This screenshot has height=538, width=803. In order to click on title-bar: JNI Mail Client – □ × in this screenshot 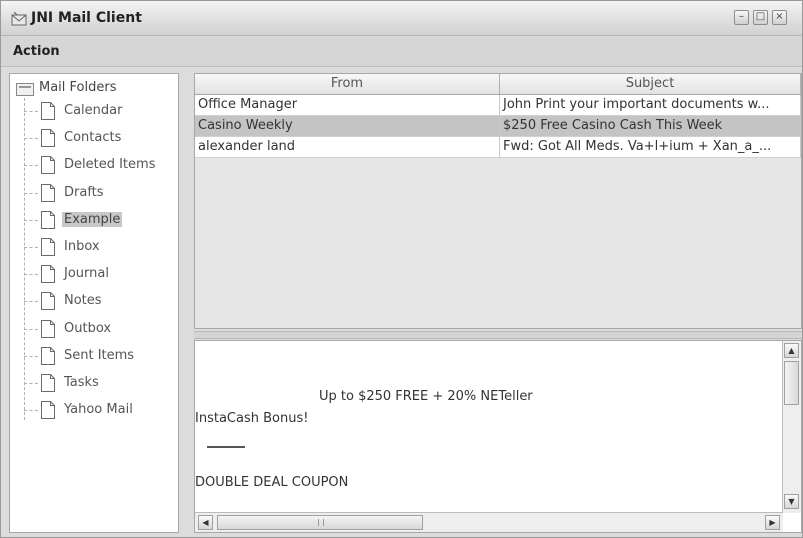, I will do `click(401, 18)`.